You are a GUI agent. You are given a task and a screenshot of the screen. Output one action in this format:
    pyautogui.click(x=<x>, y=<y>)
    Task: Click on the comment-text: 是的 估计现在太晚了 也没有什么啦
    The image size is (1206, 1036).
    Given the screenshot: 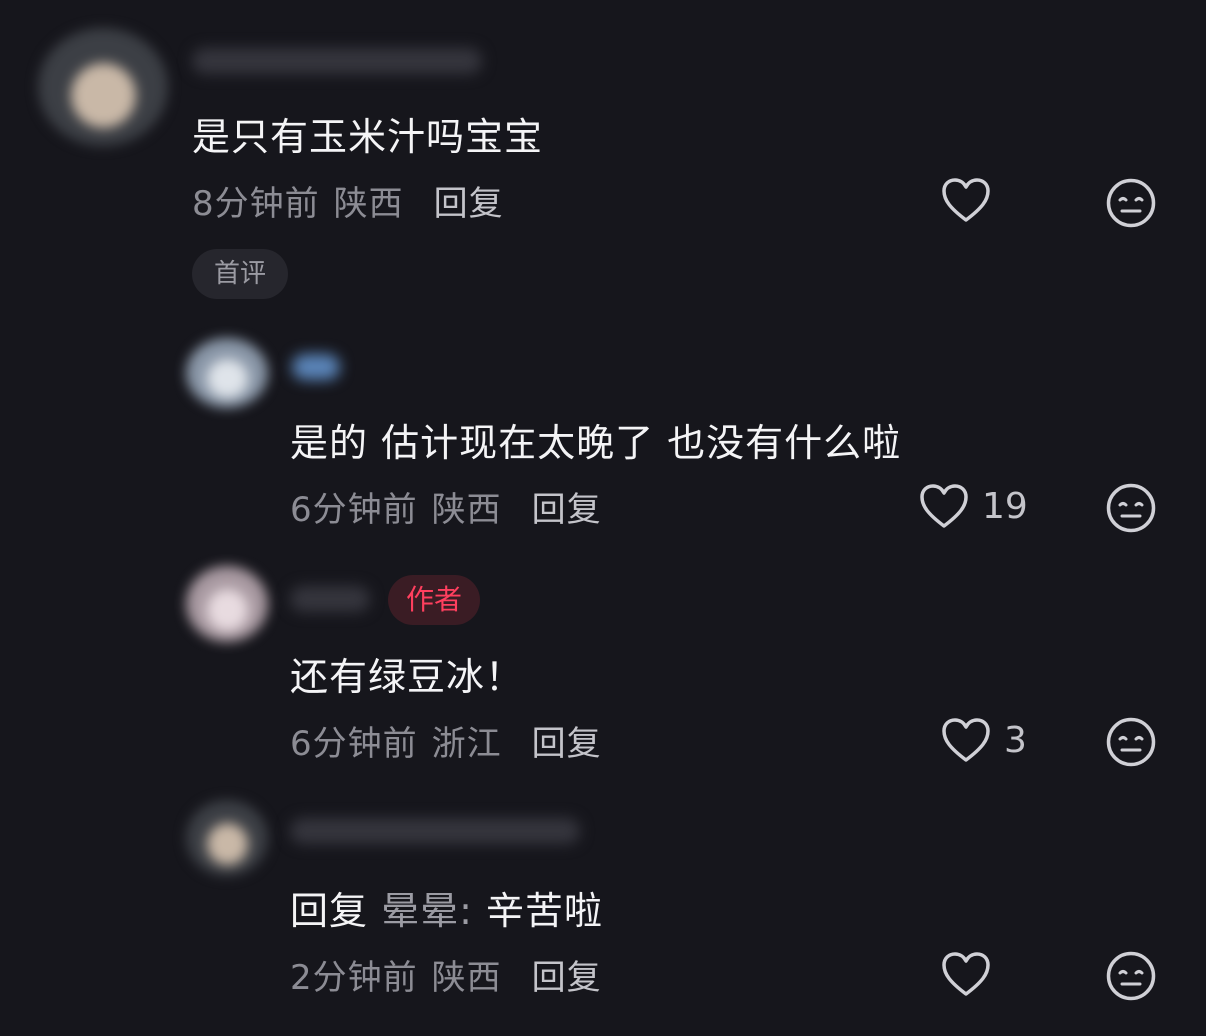 What is the action you would take?
    pyautogui.click(x=596, y=443)
    